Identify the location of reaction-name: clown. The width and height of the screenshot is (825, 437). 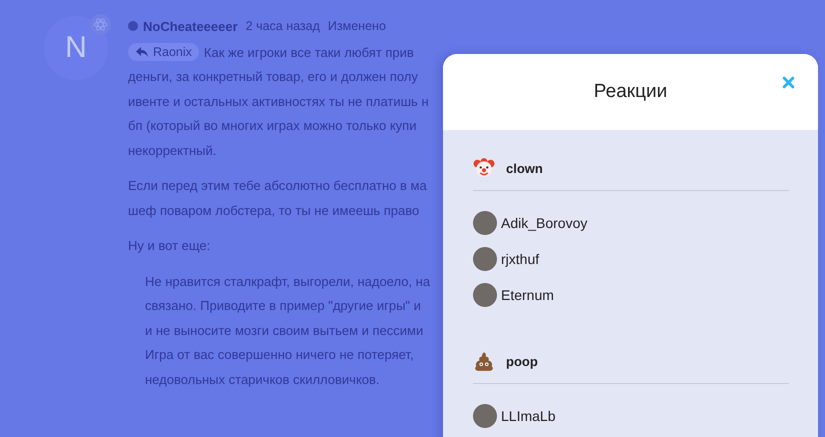
(524, 168).